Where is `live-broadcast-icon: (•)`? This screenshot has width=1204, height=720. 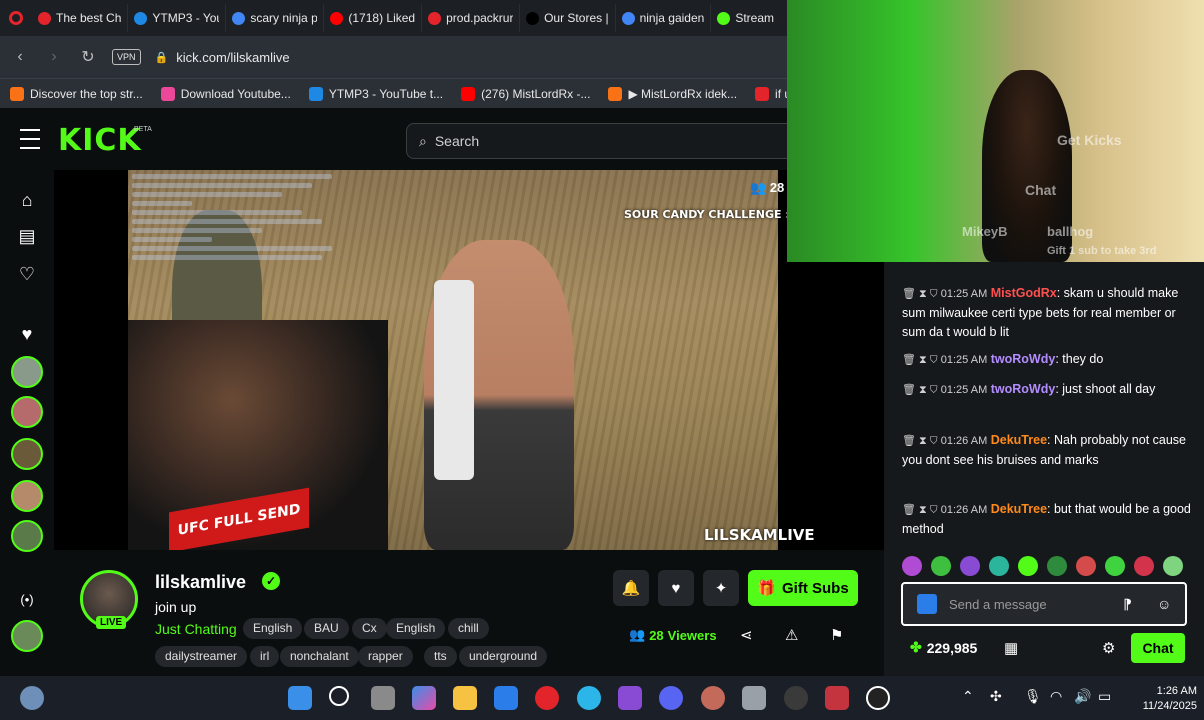
live-broadcast-icon: (•) is located at coordinates (27, 599).